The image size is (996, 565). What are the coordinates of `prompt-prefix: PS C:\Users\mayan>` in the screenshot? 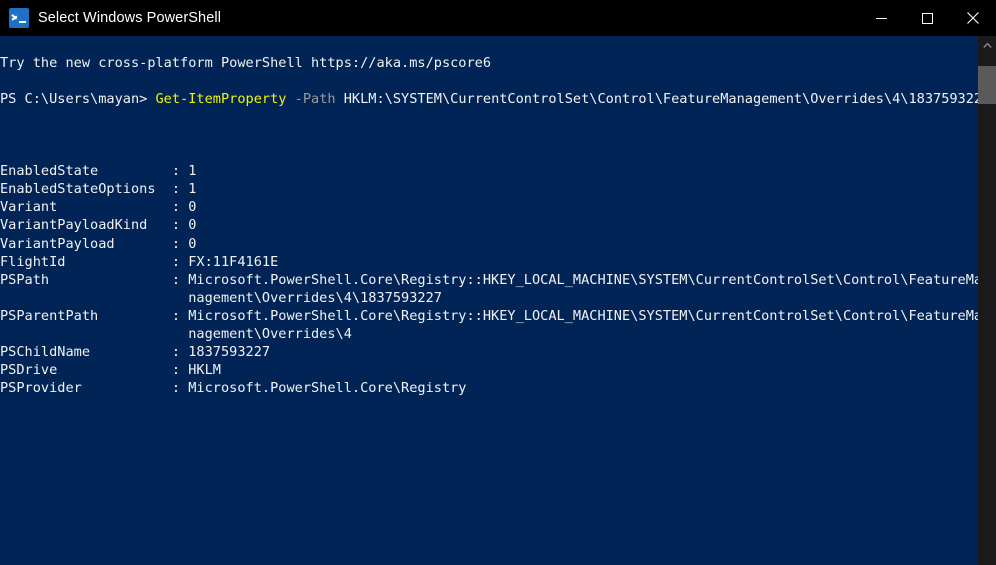 It's located at (78, 99).